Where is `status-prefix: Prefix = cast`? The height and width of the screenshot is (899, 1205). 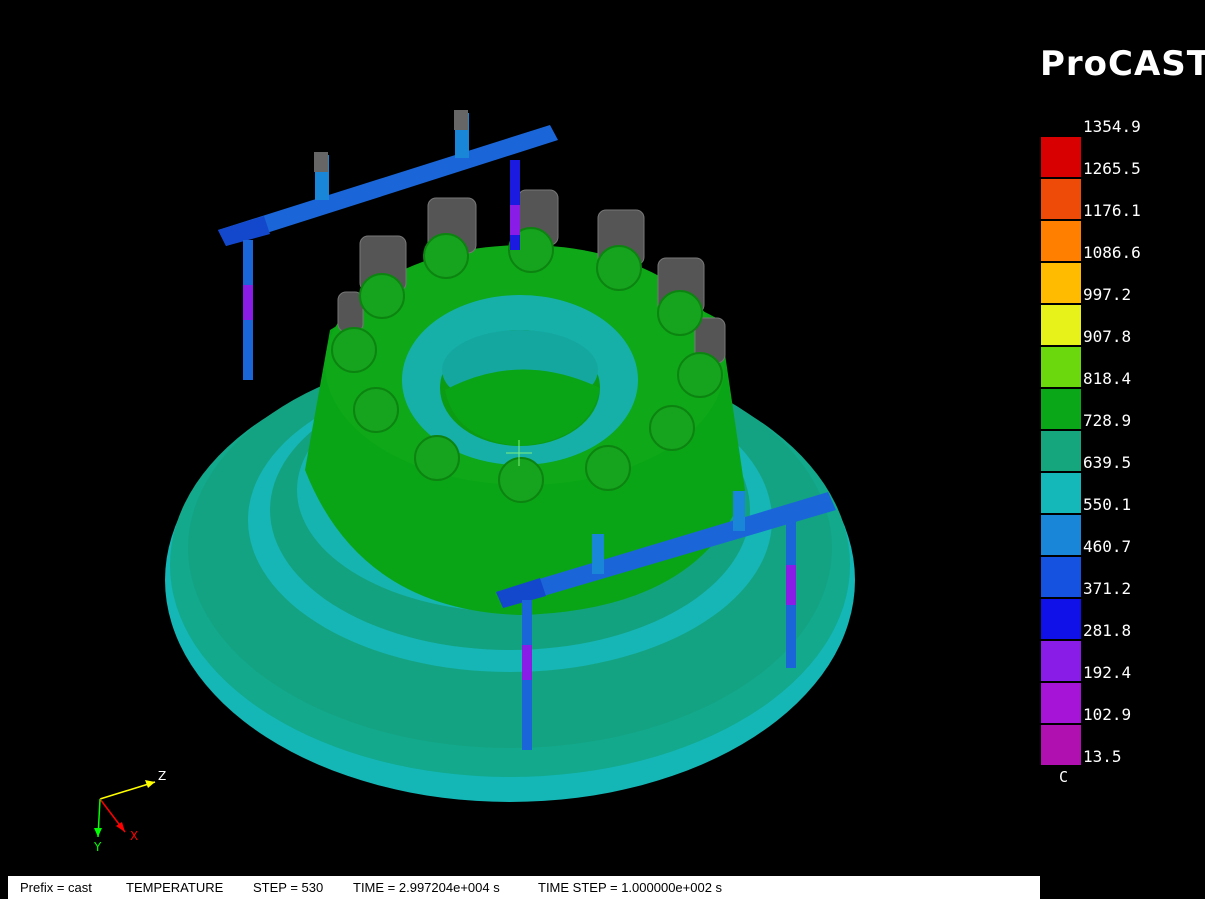
status-prefix: Prefix = cast is located at coordinates (56, 887).